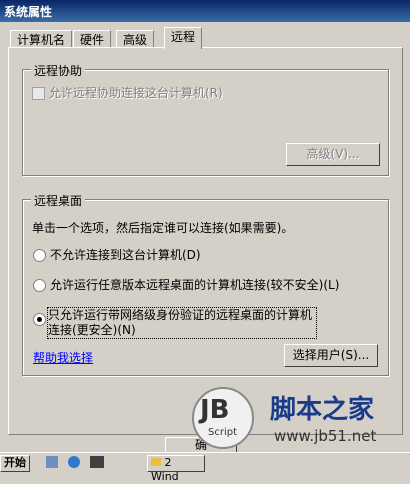 This screenshot has width=410, height=484. I want to click on watermark-logo: JB Script, so click(223, 418).